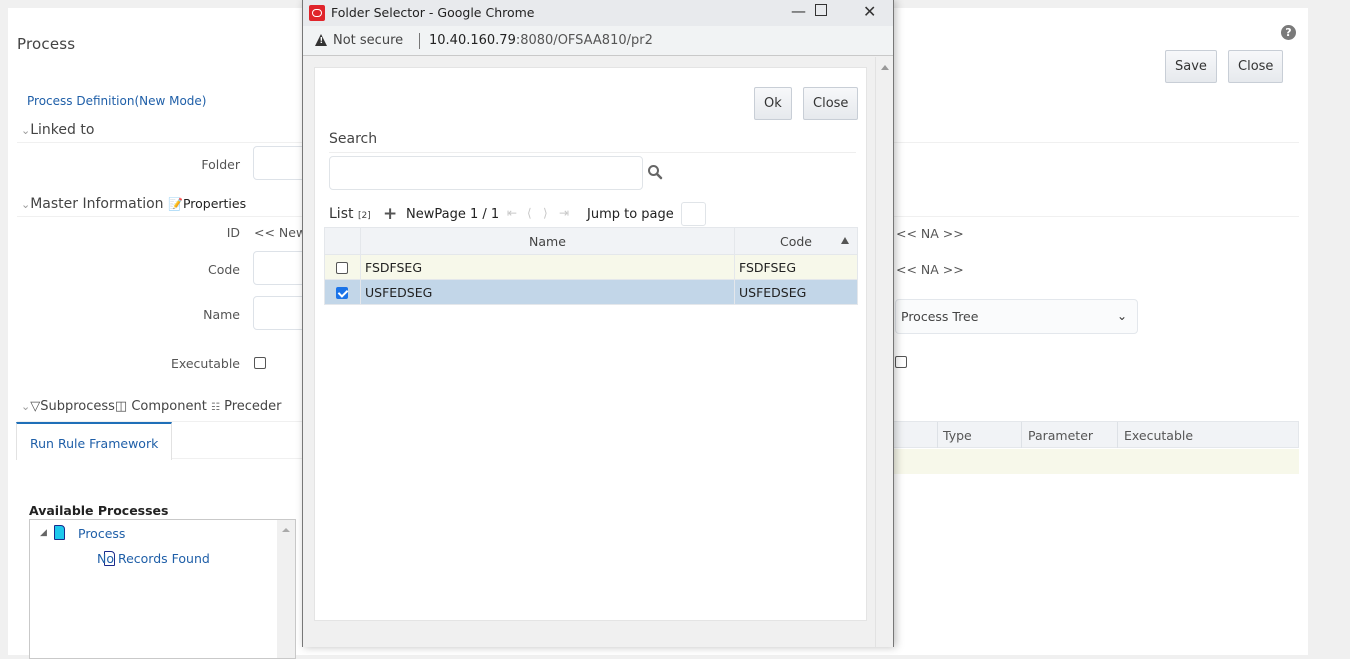 The image size is (1350, 659). What do you see at coordinates (62, 130) in the screenshot?
I see `linked-to-header: Linked to` at bounding box center [62, 130].